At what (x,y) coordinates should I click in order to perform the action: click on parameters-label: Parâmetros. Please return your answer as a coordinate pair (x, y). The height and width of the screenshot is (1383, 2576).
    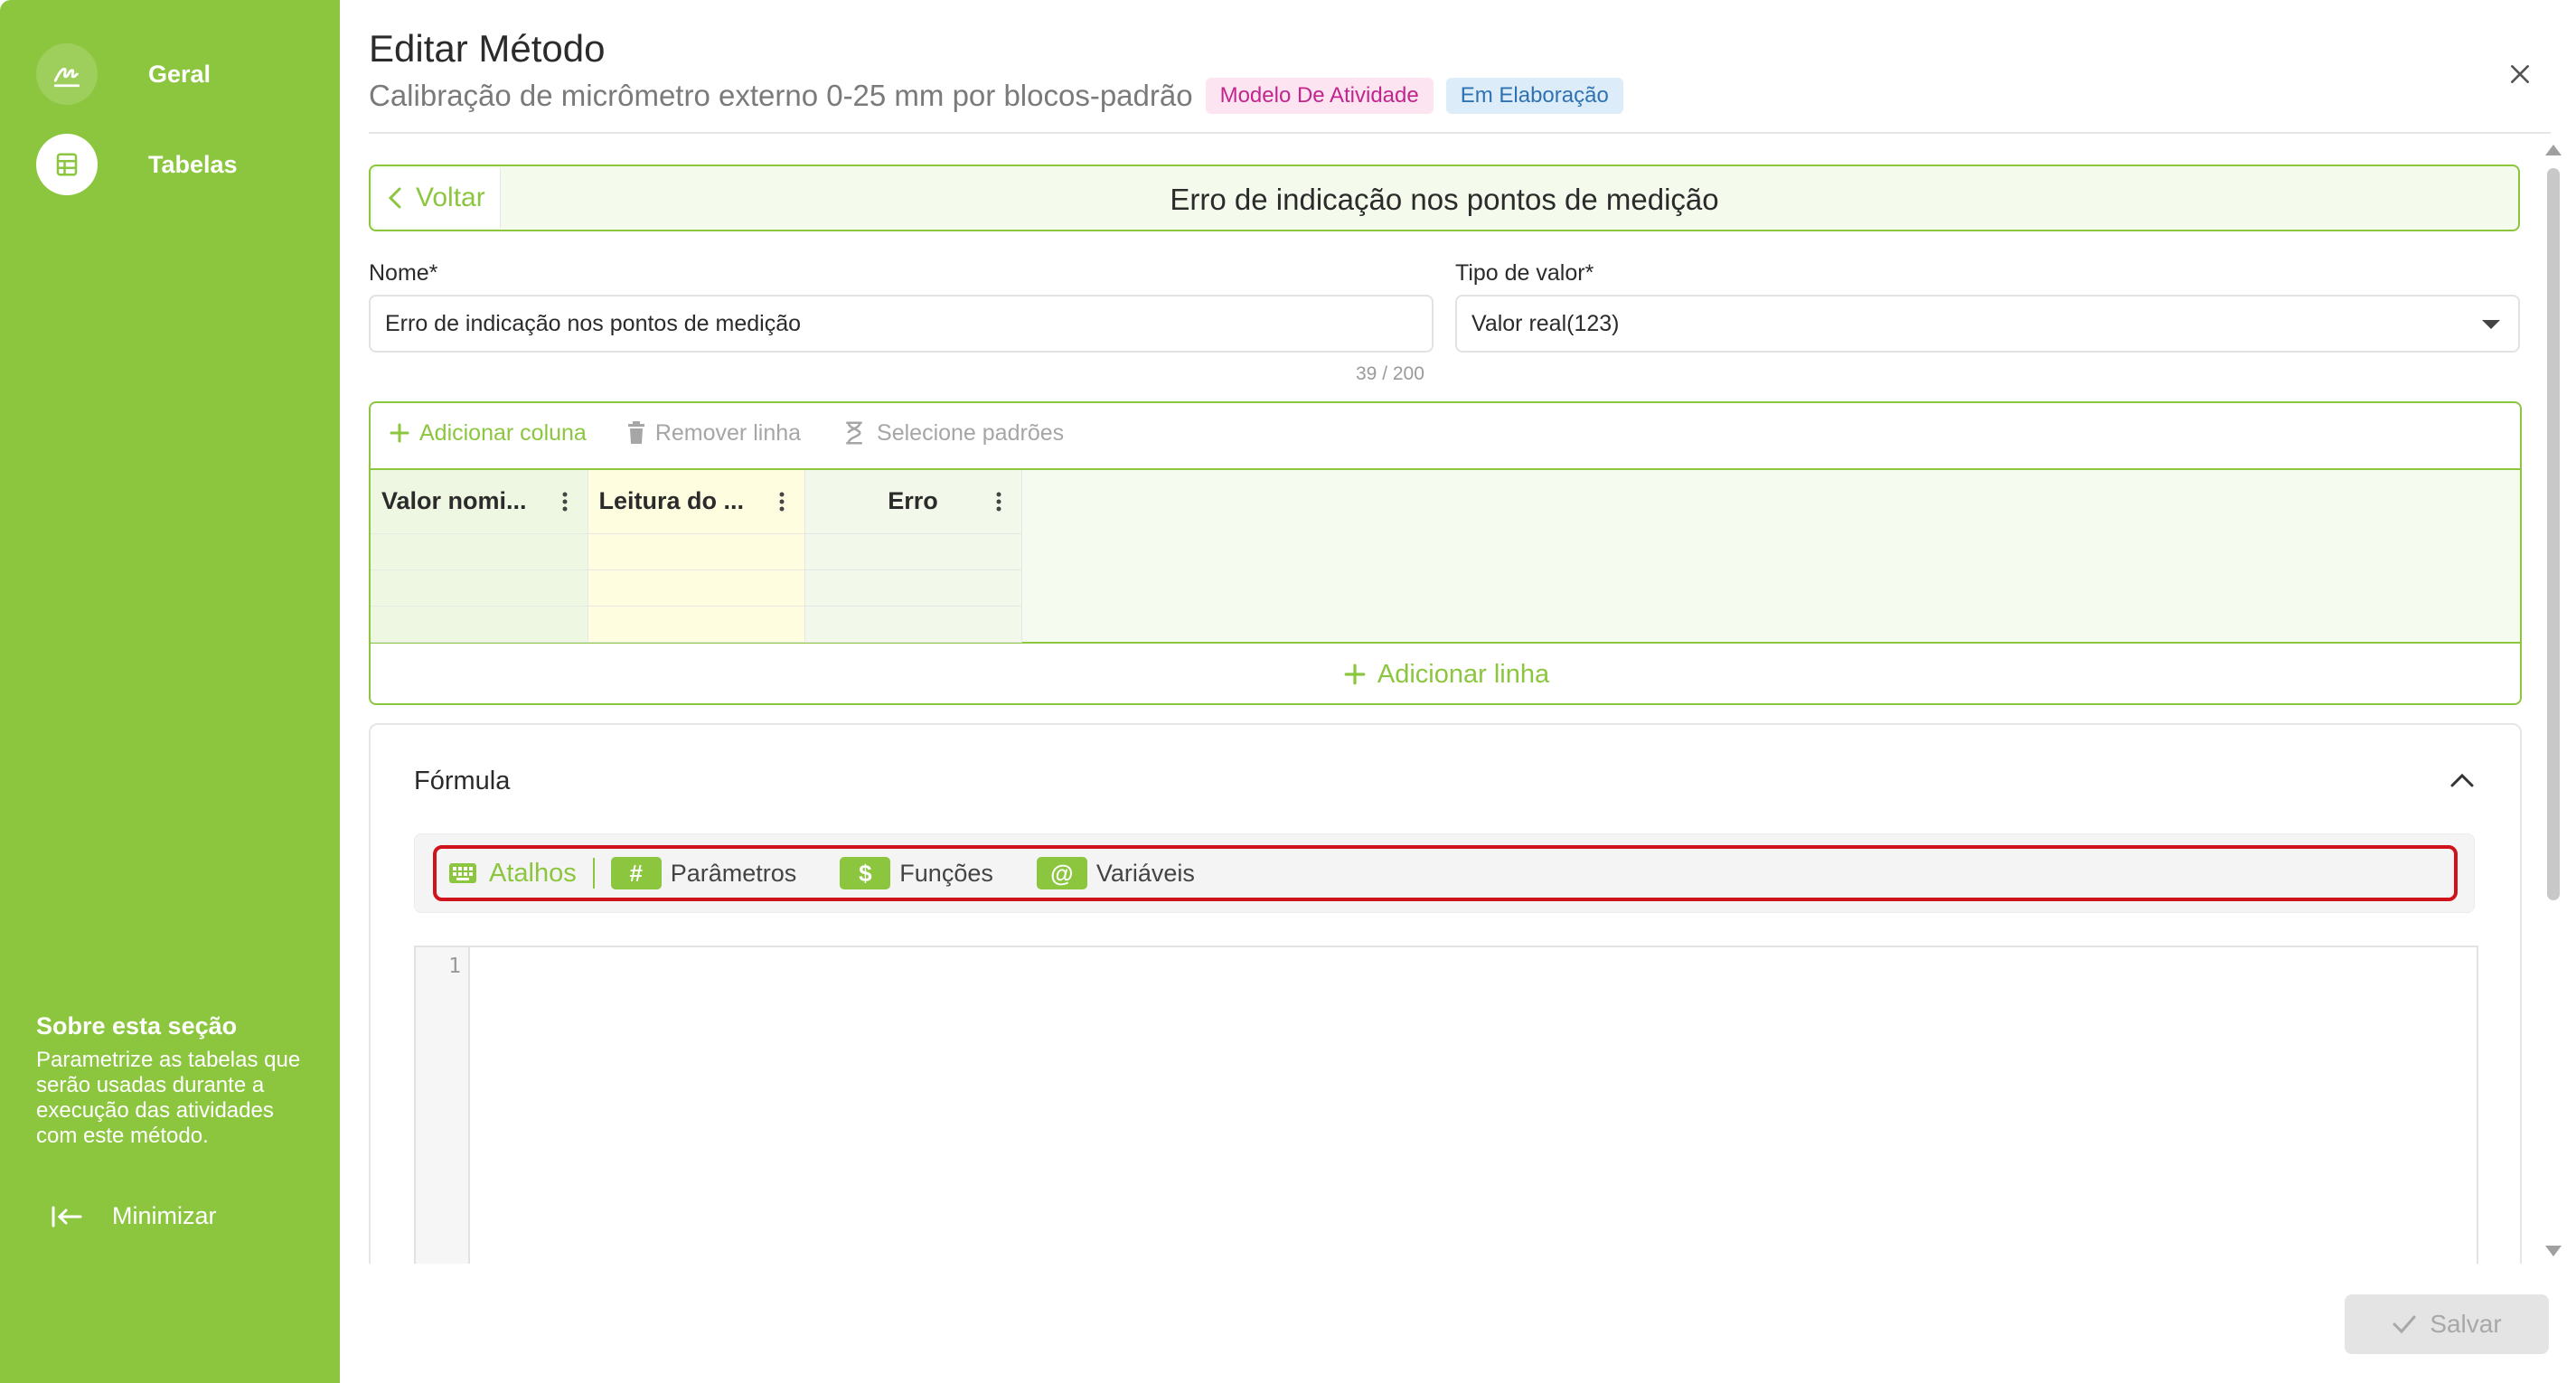
    Looking at the image, I should click on (734, 873).